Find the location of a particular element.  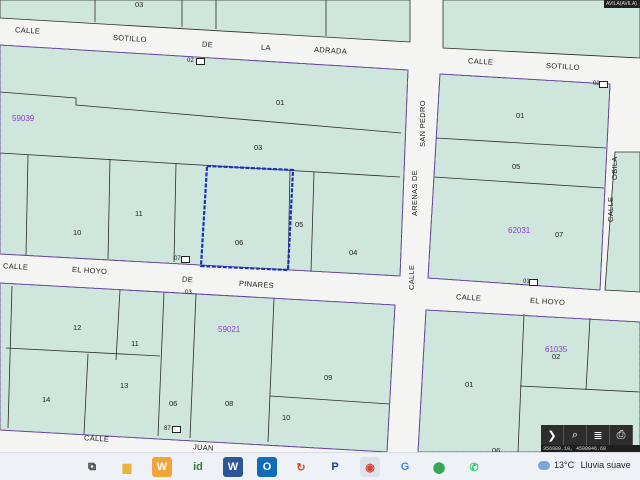

file-explorer-glyph: ▆ is located at coordinates (127, 467).